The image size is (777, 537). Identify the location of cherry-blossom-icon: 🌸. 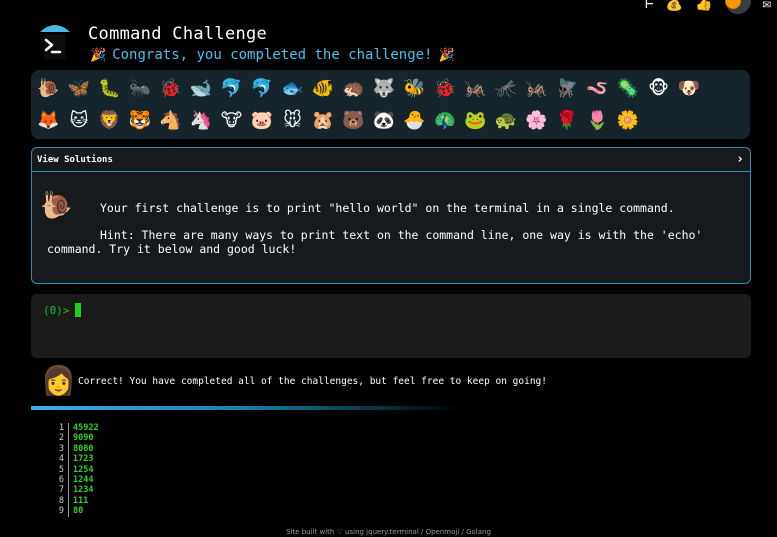
(536, 121).